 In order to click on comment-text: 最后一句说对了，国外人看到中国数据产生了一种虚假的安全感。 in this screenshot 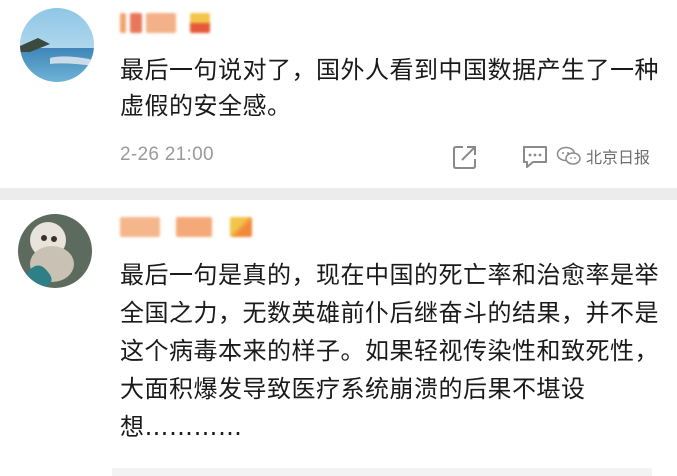, I will do `click(389, 88)`.